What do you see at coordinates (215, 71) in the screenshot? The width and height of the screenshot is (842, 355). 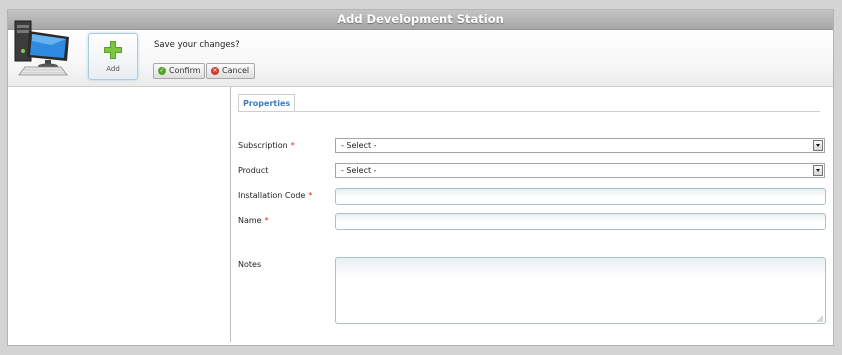 I see `close-icon: ✕` at bounding box center [215, 71].